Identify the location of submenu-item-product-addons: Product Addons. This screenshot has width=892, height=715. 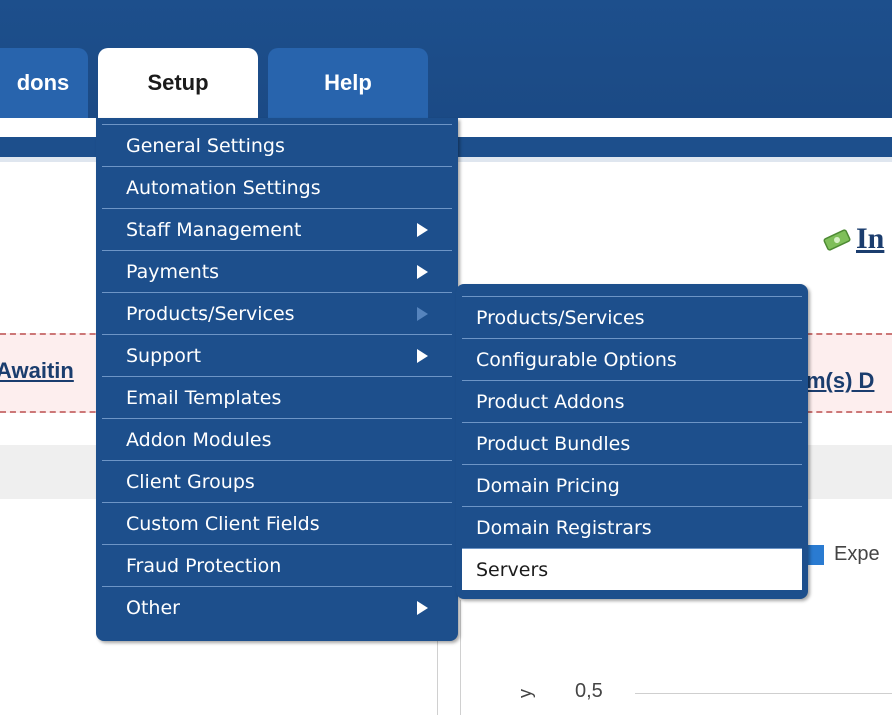
(632, 401).